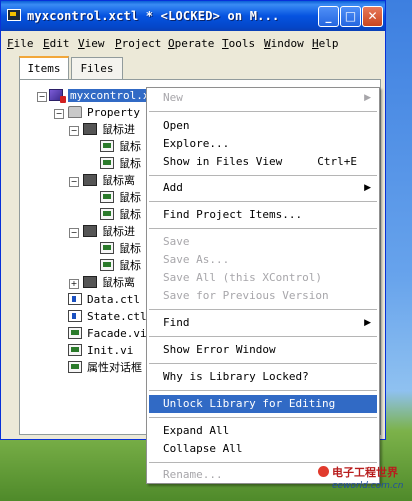  Describe the element at coordinates (104, 113) in the screenshot. I see `tree-item-property-folder: Property` at that location.